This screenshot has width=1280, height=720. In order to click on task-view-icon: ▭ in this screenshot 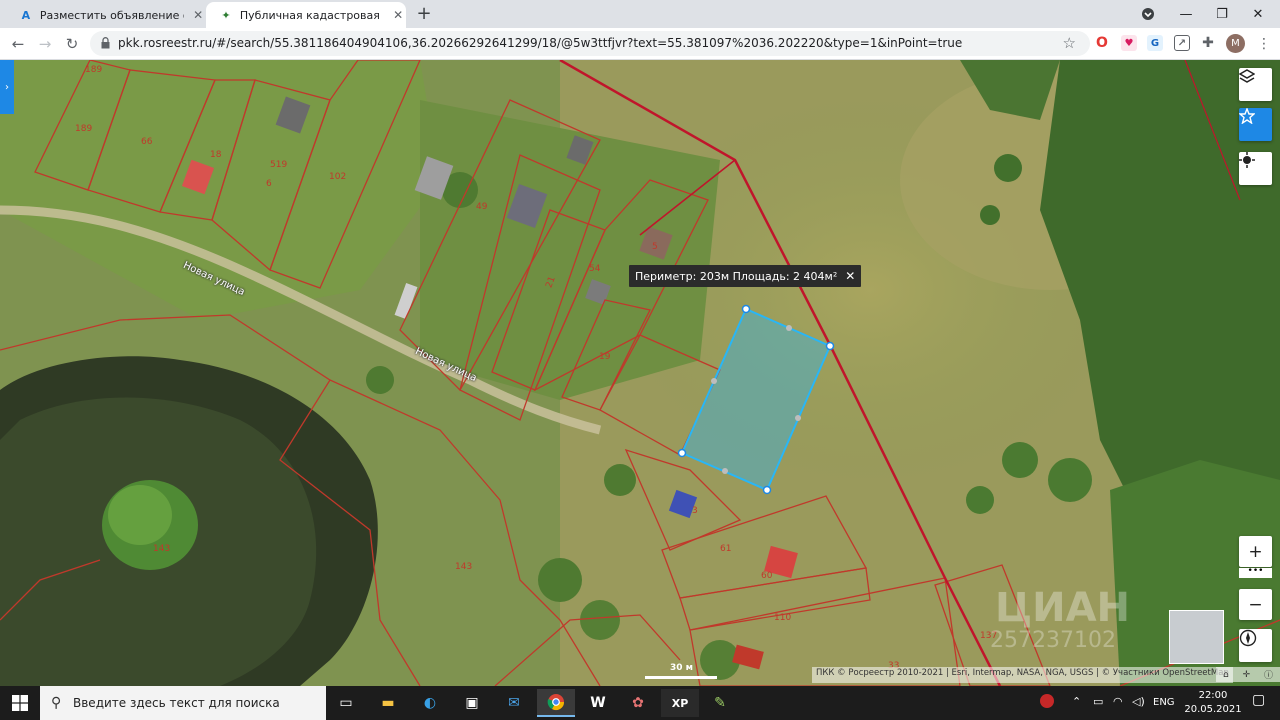, I will do `click(346, 703)`.